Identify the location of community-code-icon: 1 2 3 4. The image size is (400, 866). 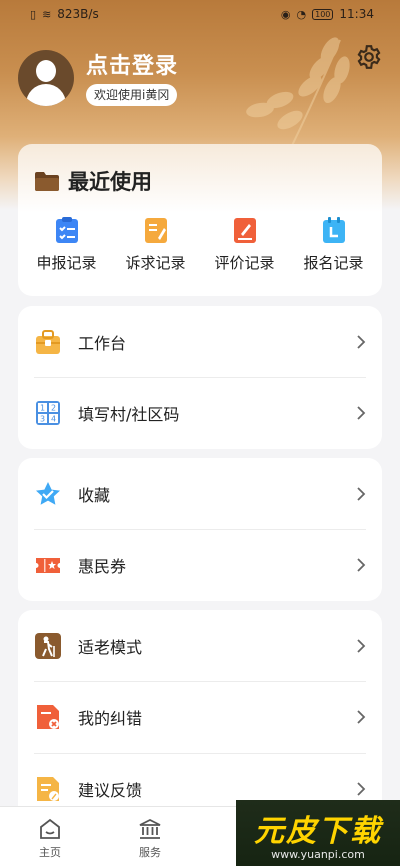
(48, 413).